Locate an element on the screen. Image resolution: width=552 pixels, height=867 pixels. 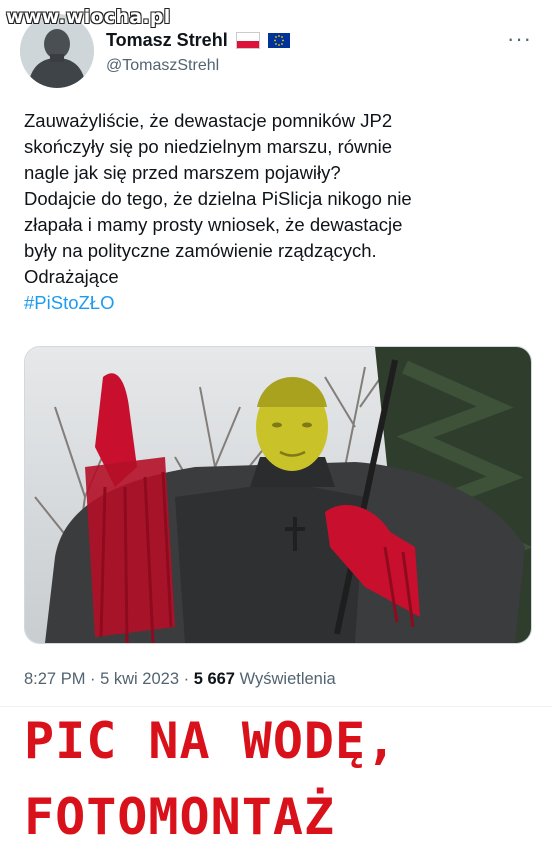
tweet-line: Odrażające is located at coordinates (71, 276).